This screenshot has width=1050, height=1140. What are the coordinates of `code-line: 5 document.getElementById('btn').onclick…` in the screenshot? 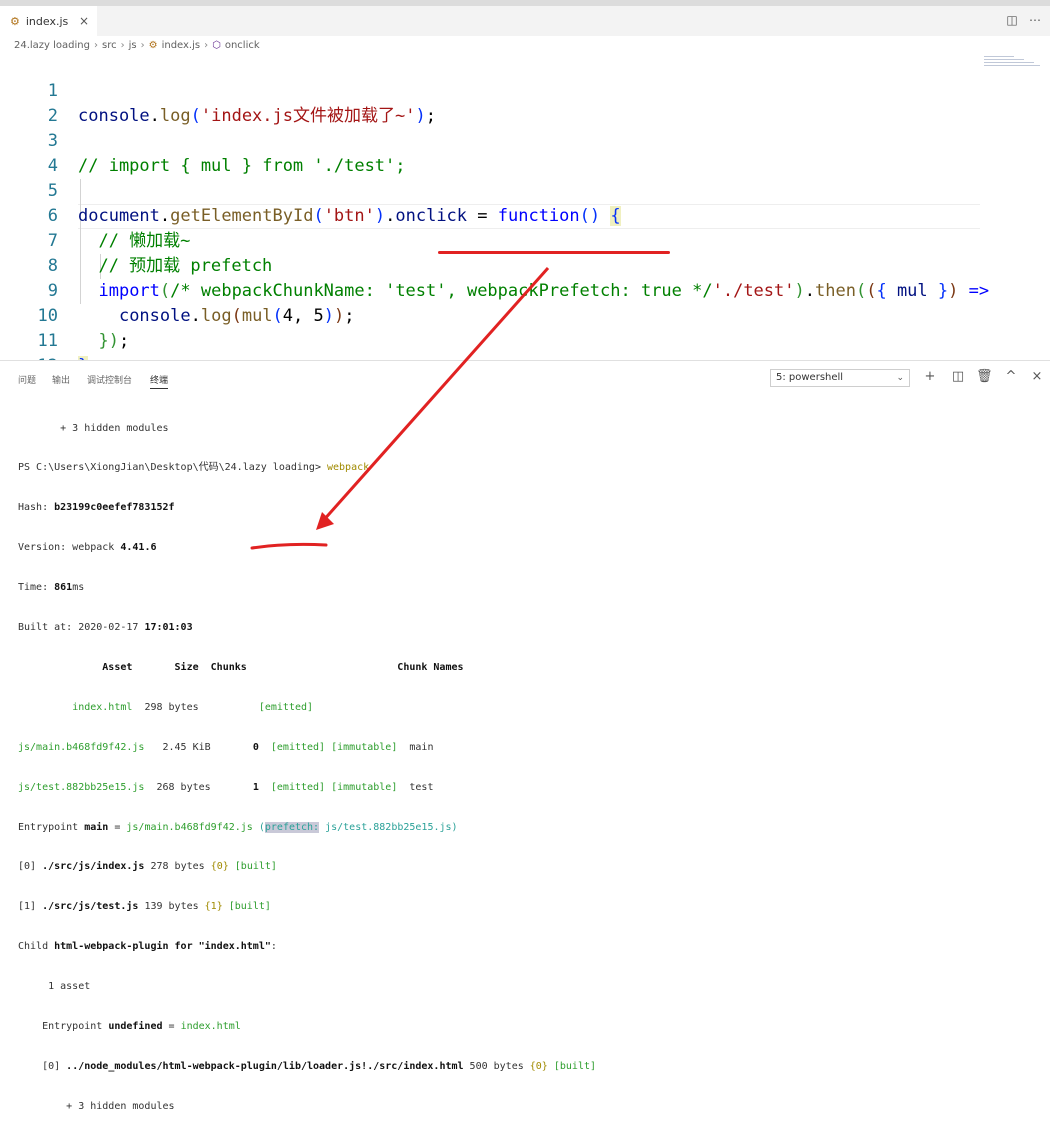 It's located at (490, 190).